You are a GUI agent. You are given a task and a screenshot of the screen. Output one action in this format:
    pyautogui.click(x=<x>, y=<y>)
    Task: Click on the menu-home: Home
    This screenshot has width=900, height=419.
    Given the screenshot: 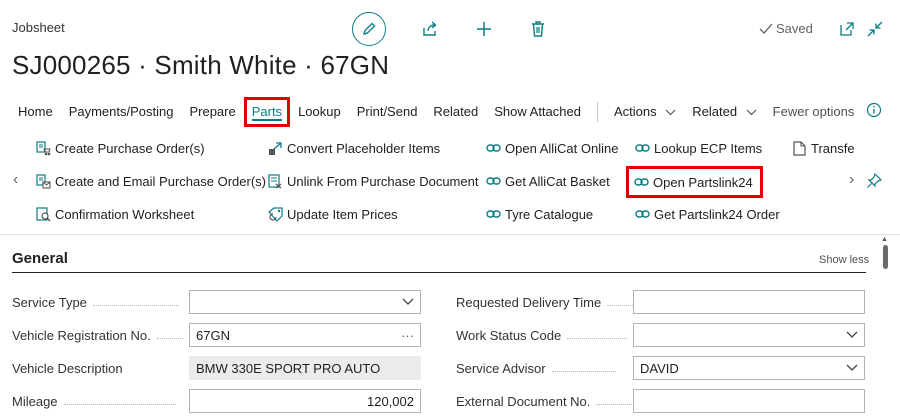 What is the action you would take?
    pyautogui.click(x=35, y=112)
    